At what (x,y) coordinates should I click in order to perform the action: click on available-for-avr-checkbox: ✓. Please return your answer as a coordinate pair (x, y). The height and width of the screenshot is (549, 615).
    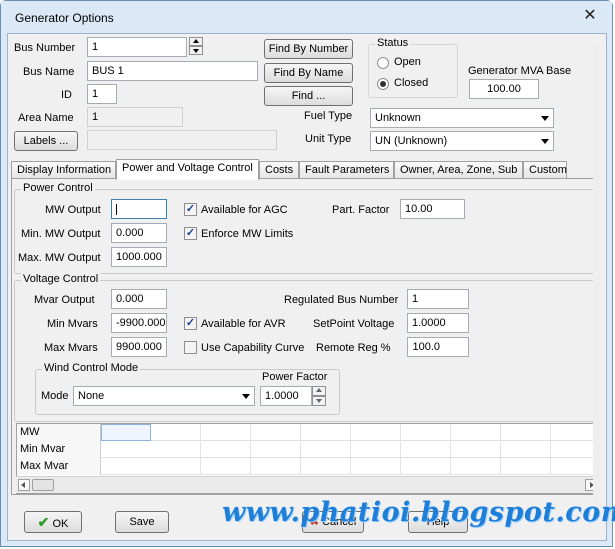
    Looking at the image, I should click on (190, 323).